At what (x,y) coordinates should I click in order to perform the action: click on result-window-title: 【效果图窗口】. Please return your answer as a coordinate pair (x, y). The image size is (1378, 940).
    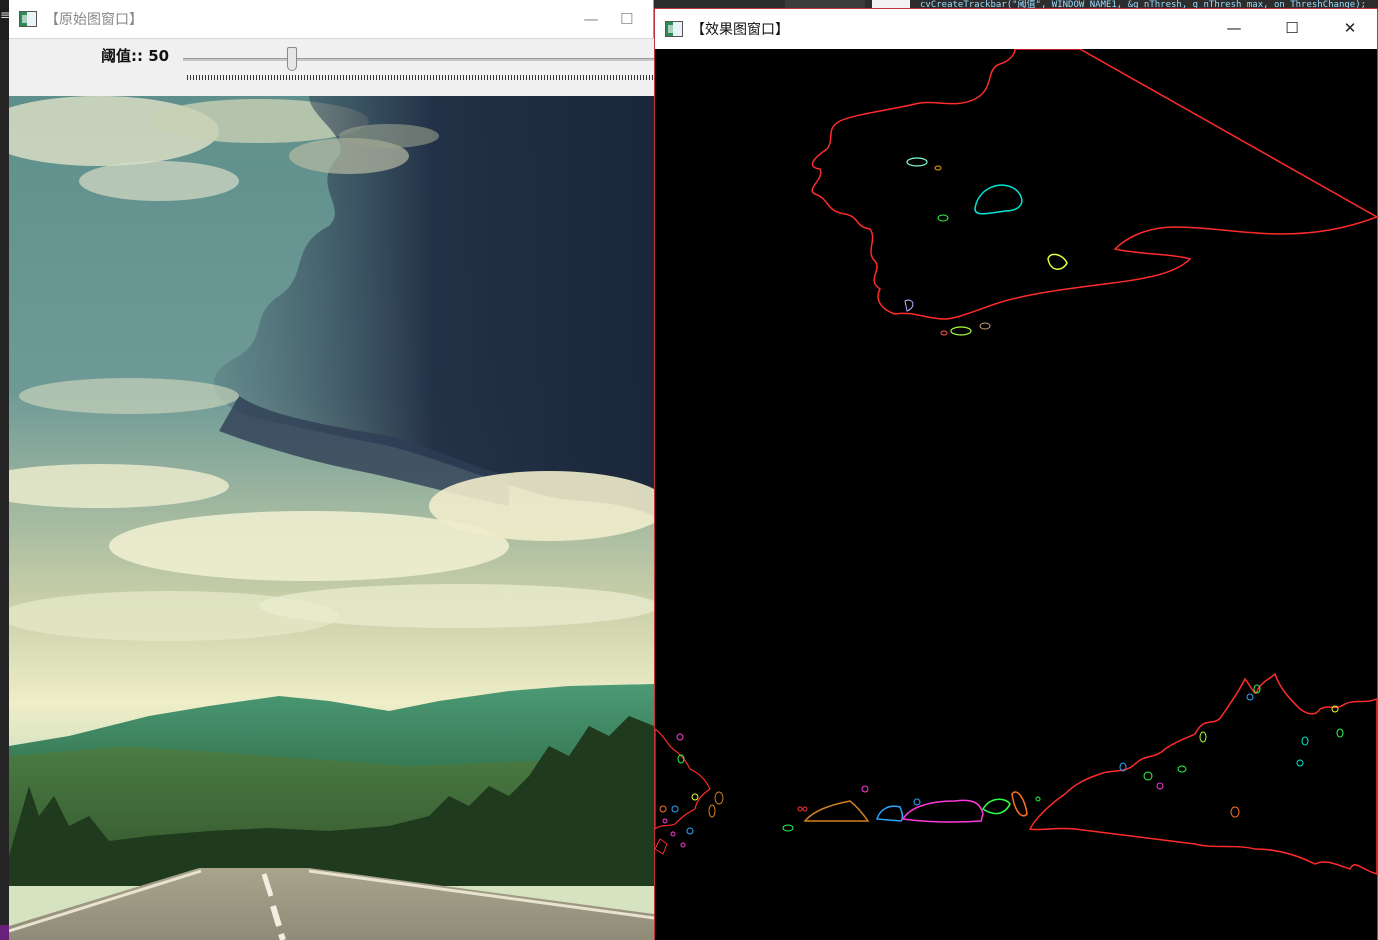
    Looking at the image, I should click on (740, 30).